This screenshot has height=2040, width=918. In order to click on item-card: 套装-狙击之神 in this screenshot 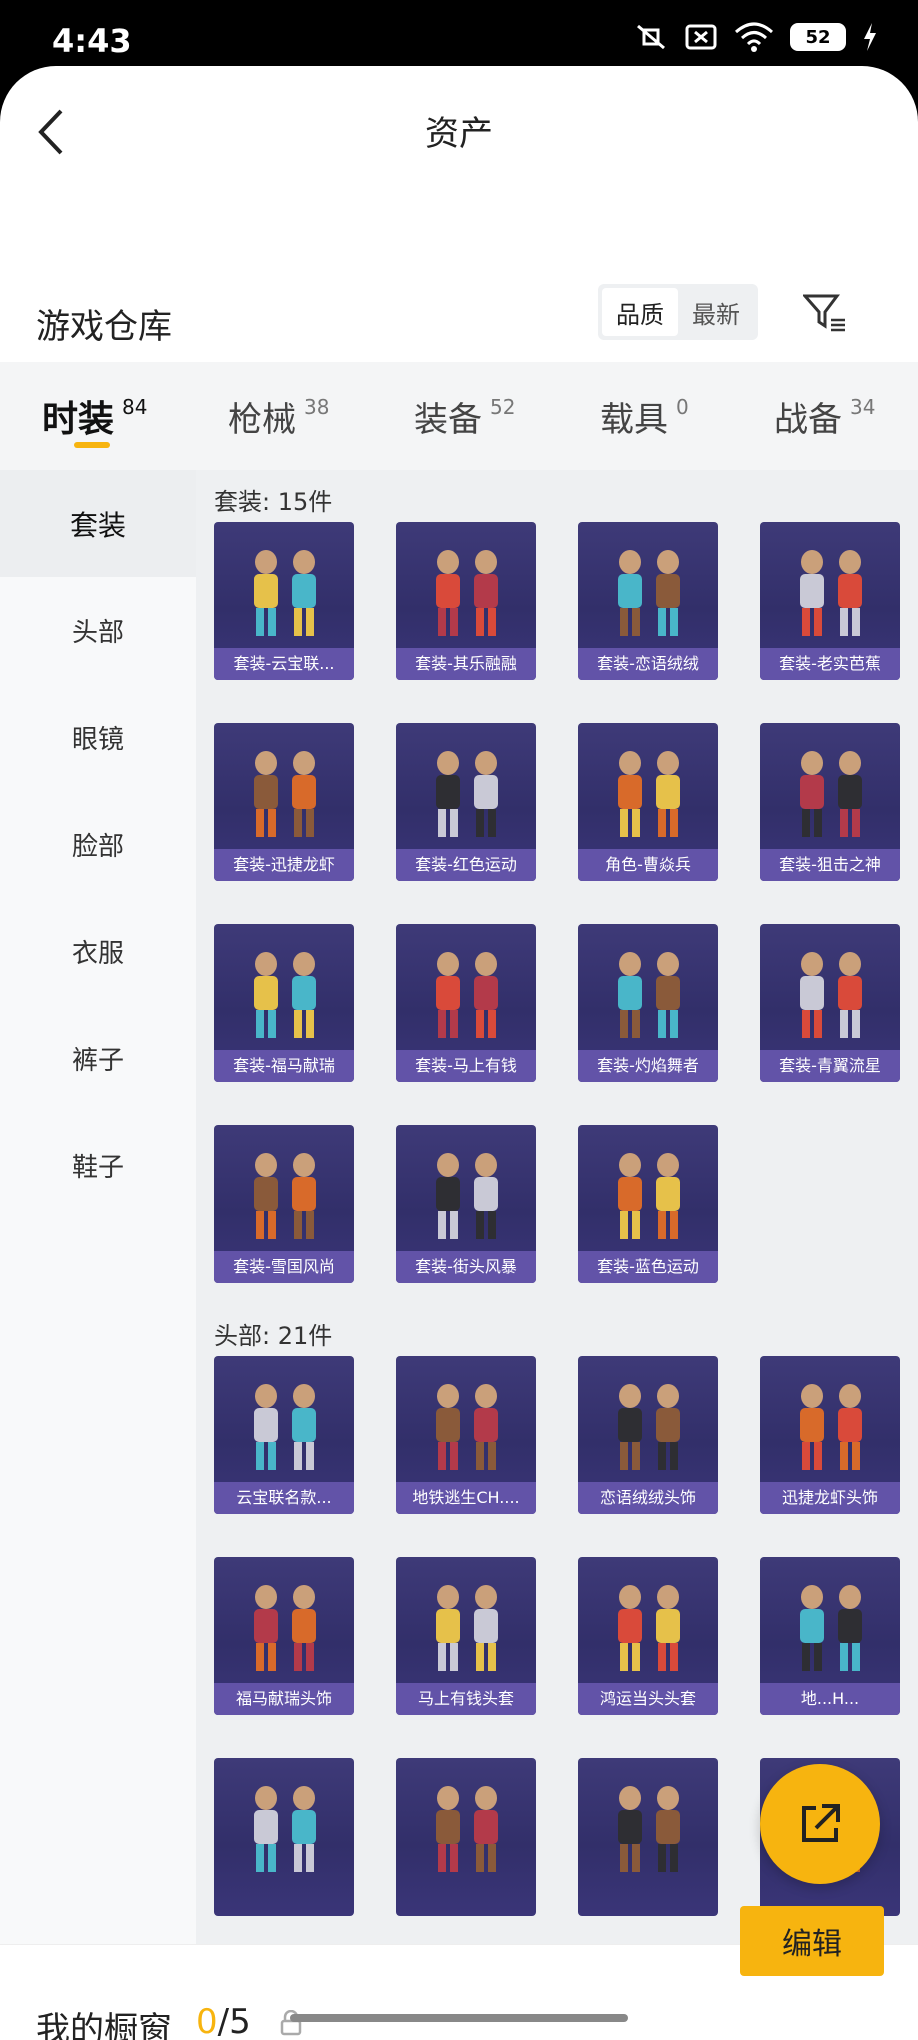, I will do `click(830, 802)`.